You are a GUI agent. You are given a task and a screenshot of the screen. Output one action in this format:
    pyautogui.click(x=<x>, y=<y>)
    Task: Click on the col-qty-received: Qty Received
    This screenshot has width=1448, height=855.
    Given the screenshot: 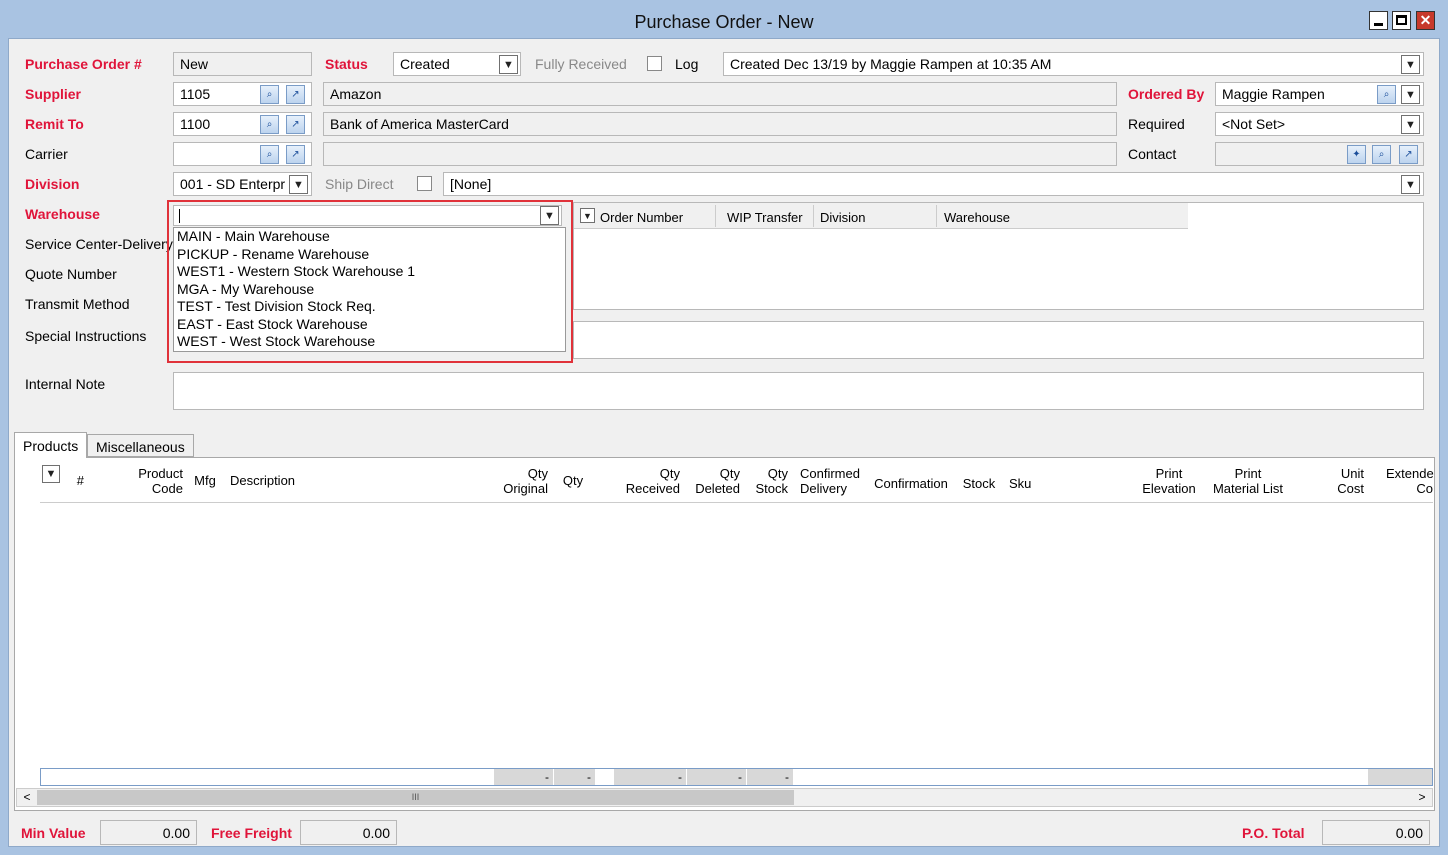 What is the action you would take?
    pyautogui.click(x=647, y=481)
    